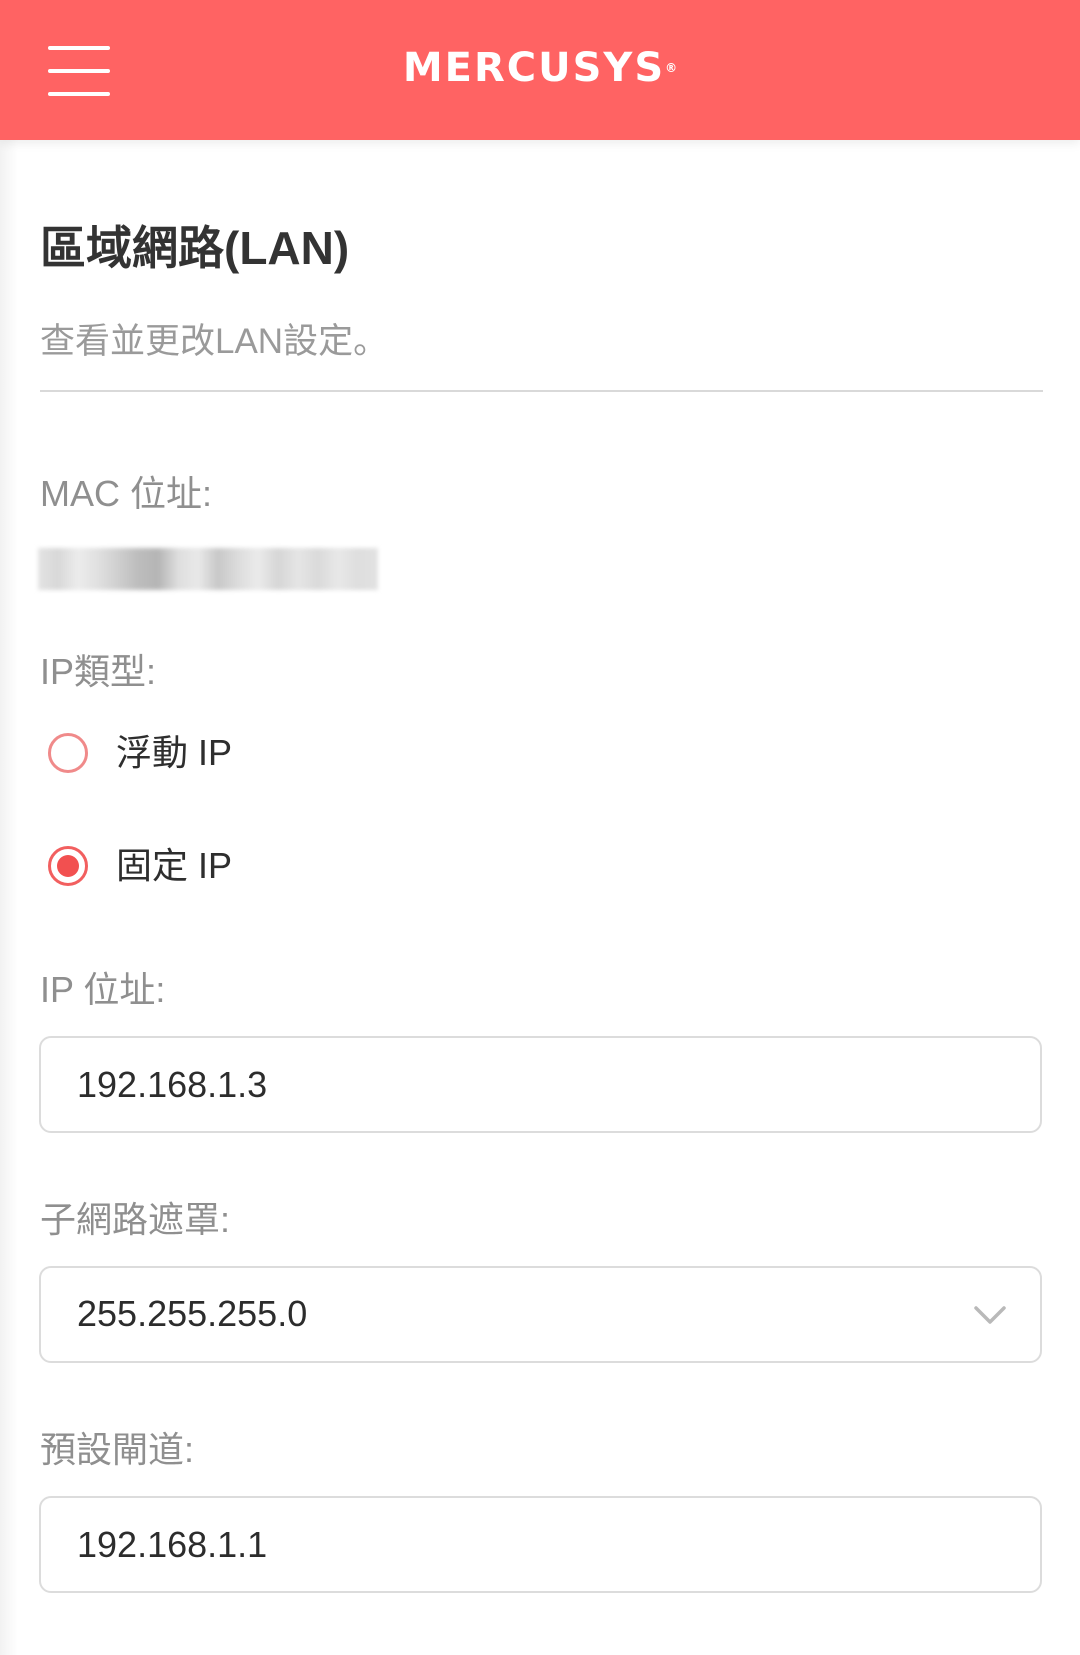  What do you see at coordinates (117, 1449) in the screenshot?
I see `default-gateway-label: 預設閘道:` at bounding box center [117, 1449].